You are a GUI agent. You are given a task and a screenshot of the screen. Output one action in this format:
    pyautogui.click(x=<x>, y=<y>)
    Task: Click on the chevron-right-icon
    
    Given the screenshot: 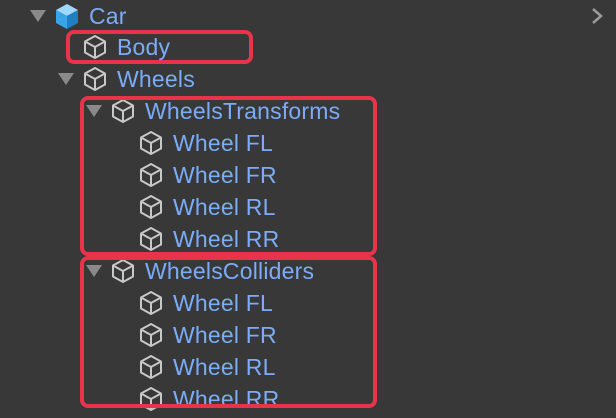 What is the action you would take?
    pyautogui.click(x=597, y=16)
    